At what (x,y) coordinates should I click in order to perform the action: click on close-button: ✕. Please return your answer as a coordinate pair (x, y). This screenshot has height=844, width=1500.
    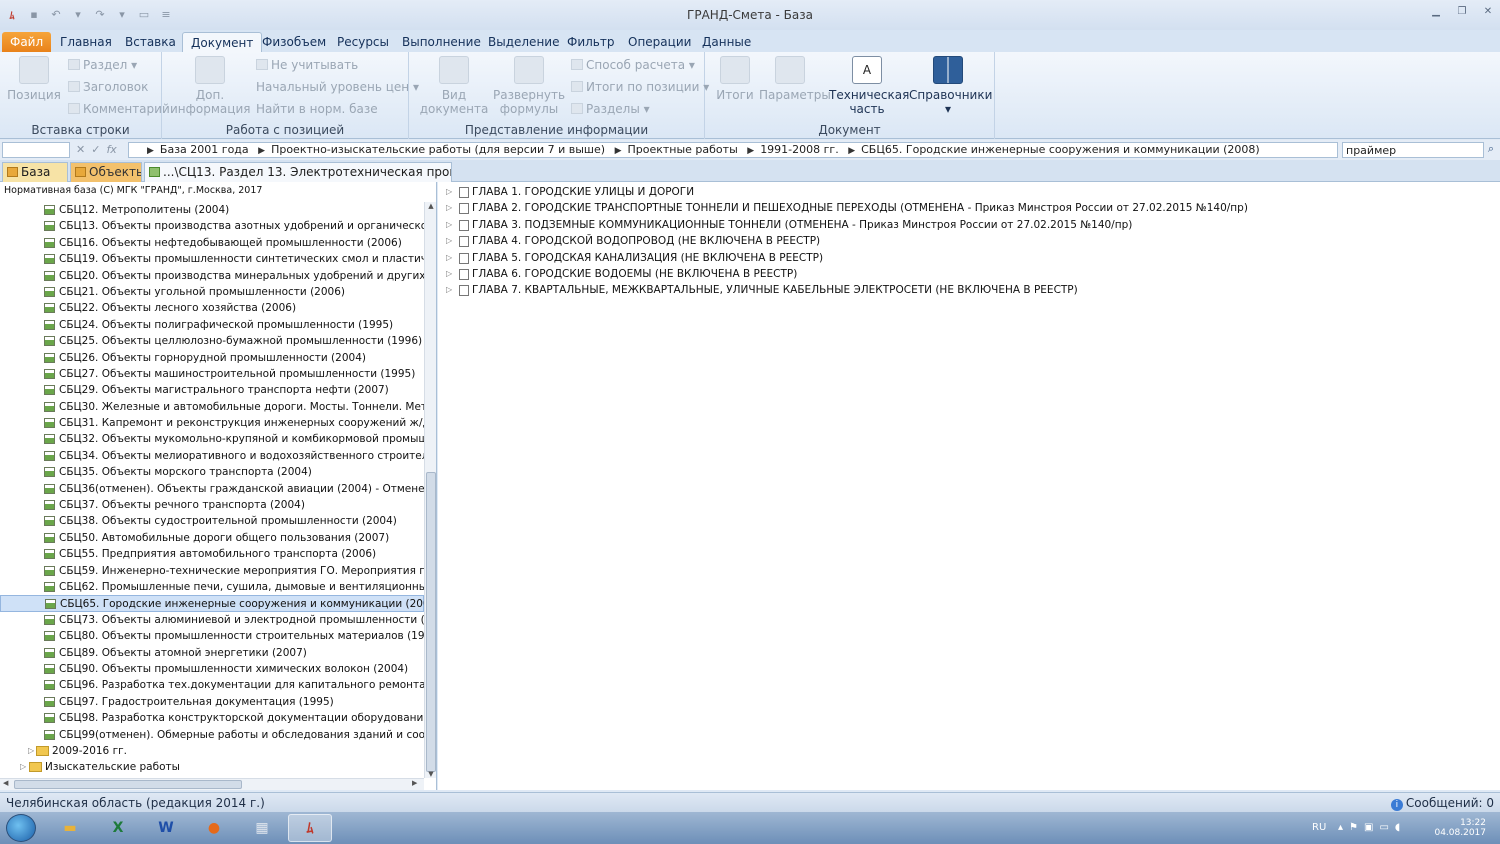
    Looking at the image, I should click on (1488, 12).